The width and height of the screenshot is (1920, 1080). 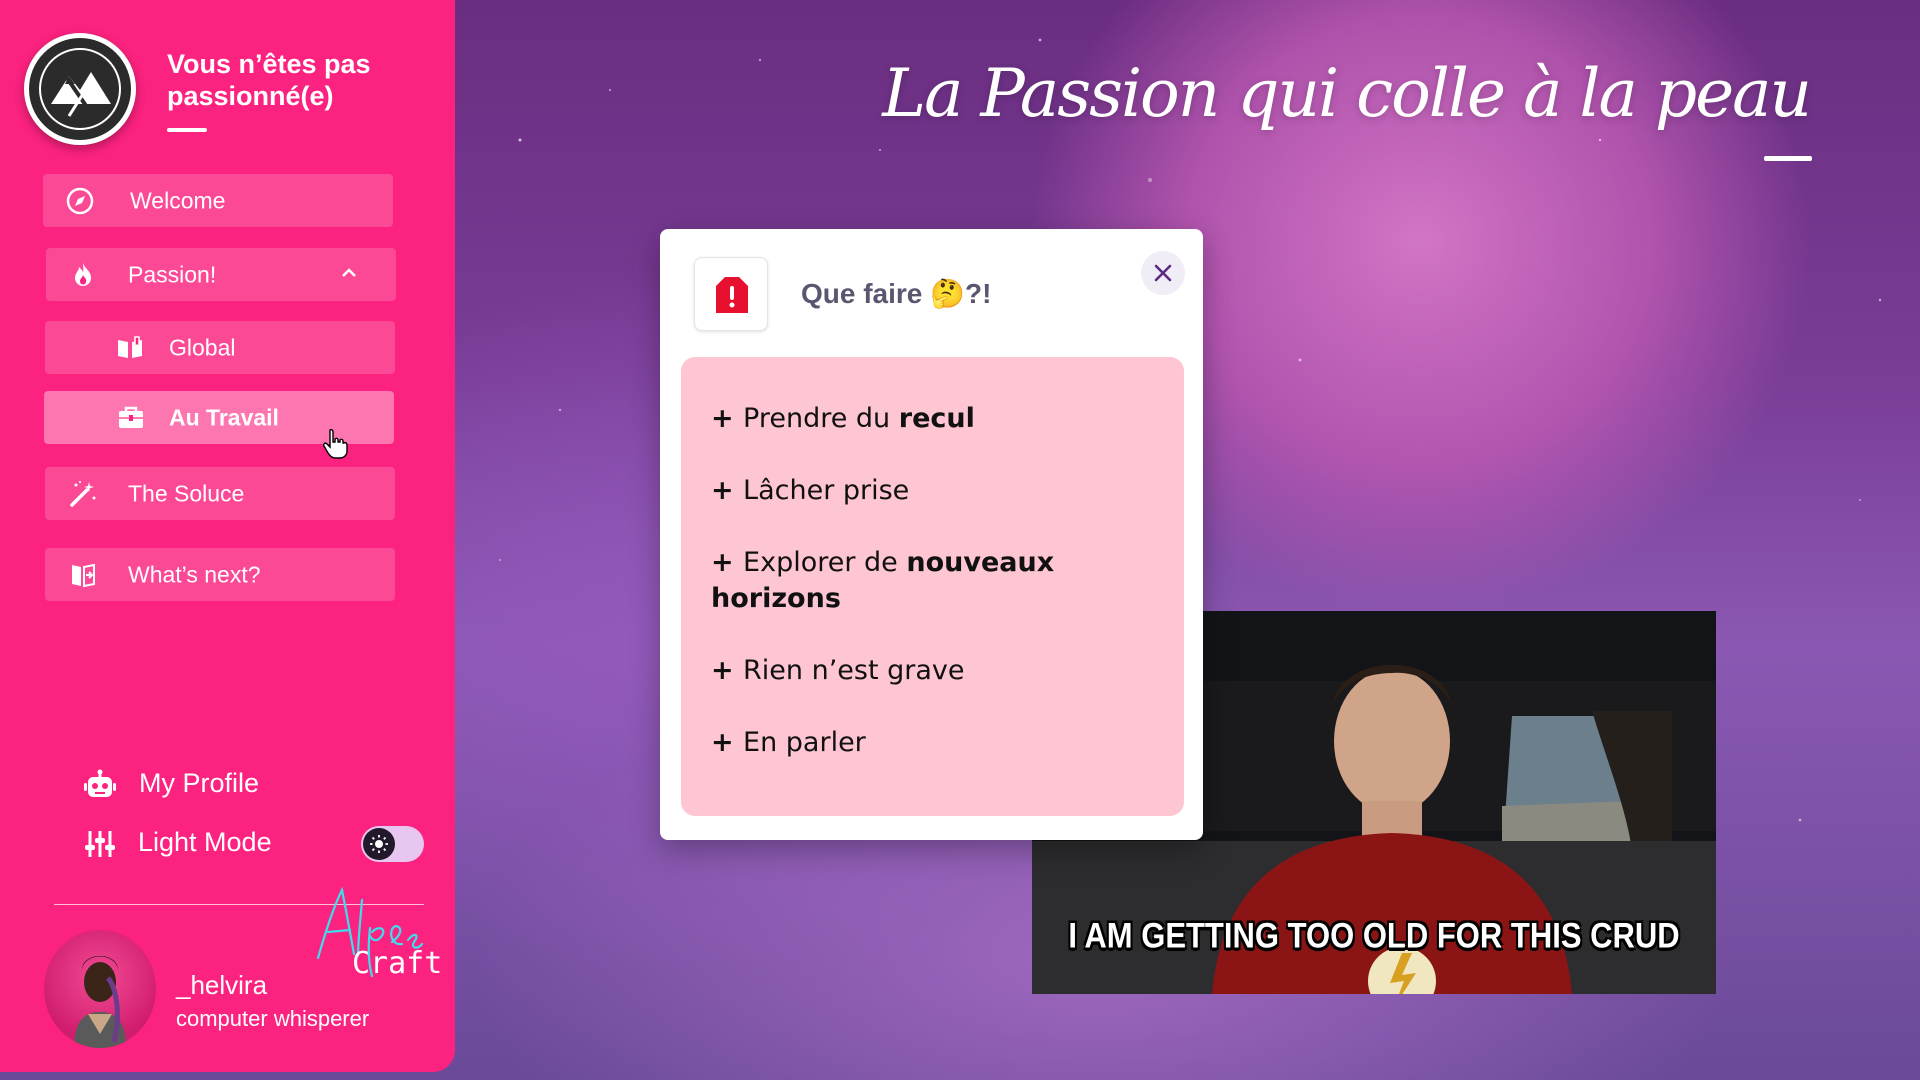 I want to click on close-button, so click(x=1163, y=273).